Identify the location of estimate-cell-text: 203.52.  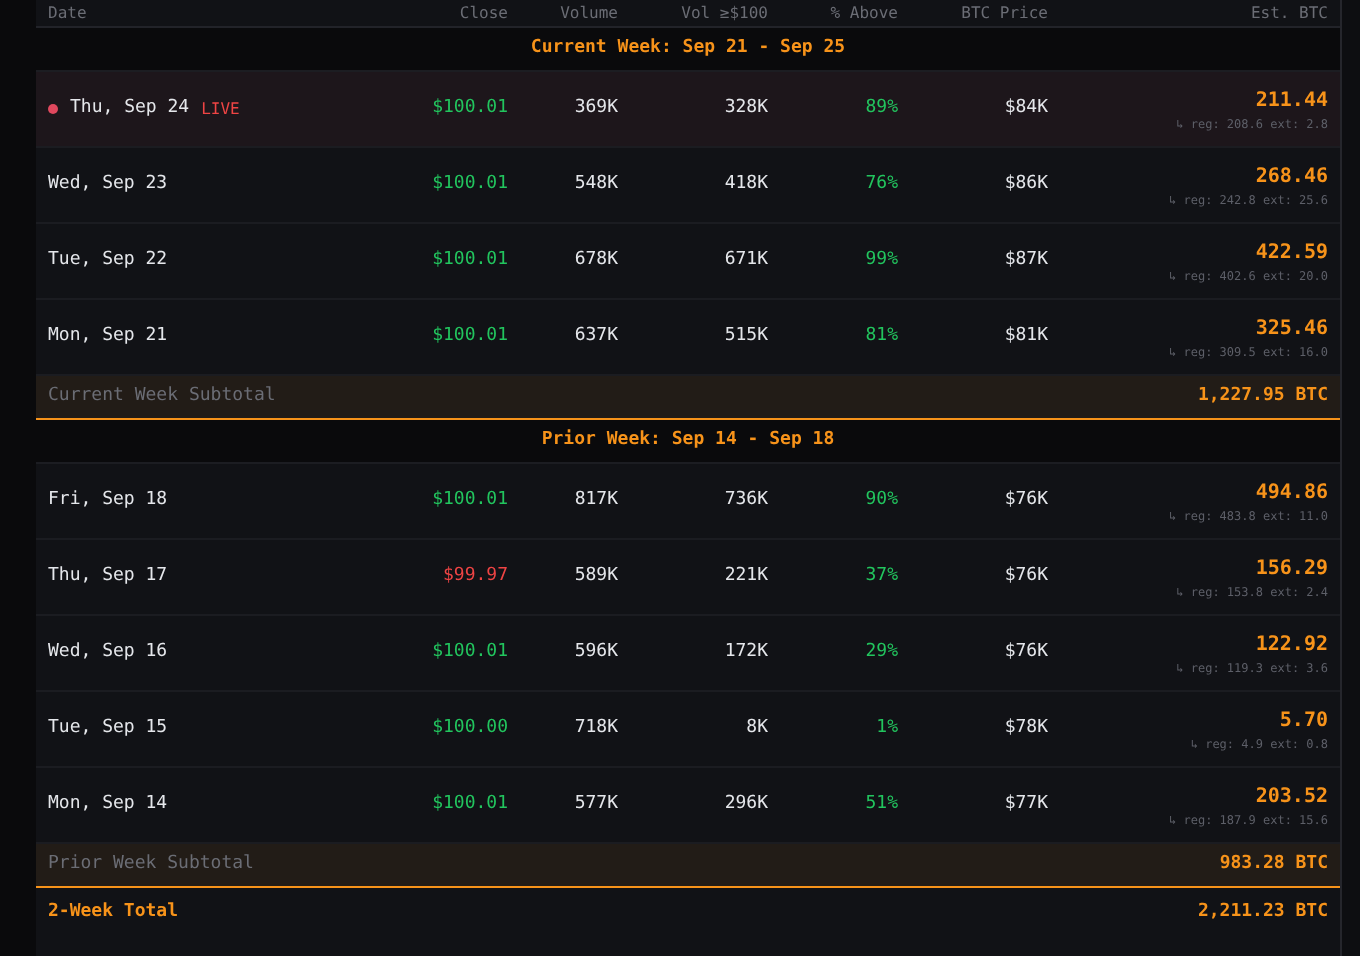
(1291, 797).